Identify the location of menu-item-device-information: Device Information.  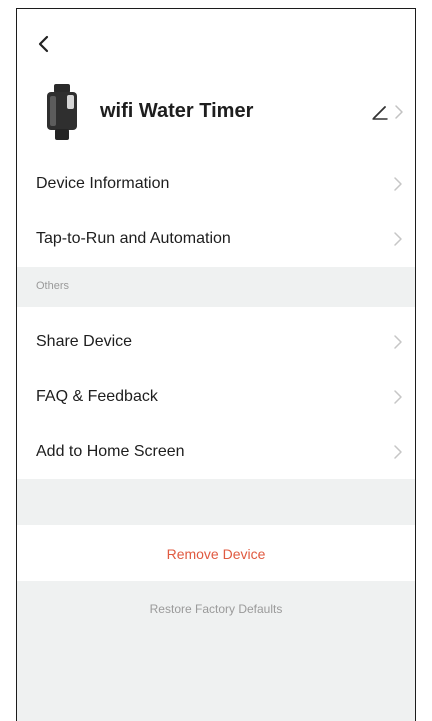
(216, 183).